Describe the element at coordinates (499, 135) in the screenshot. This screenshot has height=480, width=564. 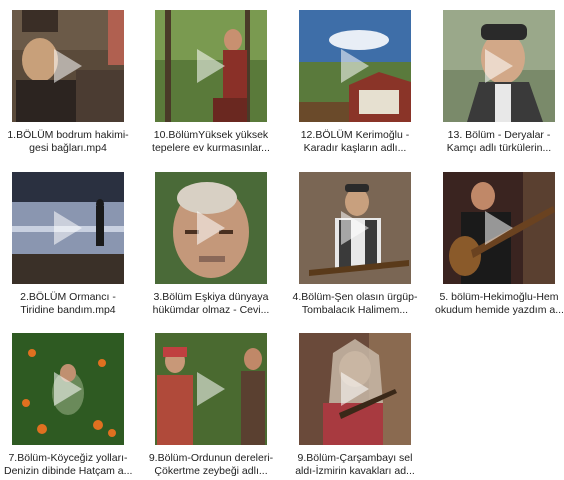
I see `video-title-line1: 13. Bölüm - Deryalar -` at that location.